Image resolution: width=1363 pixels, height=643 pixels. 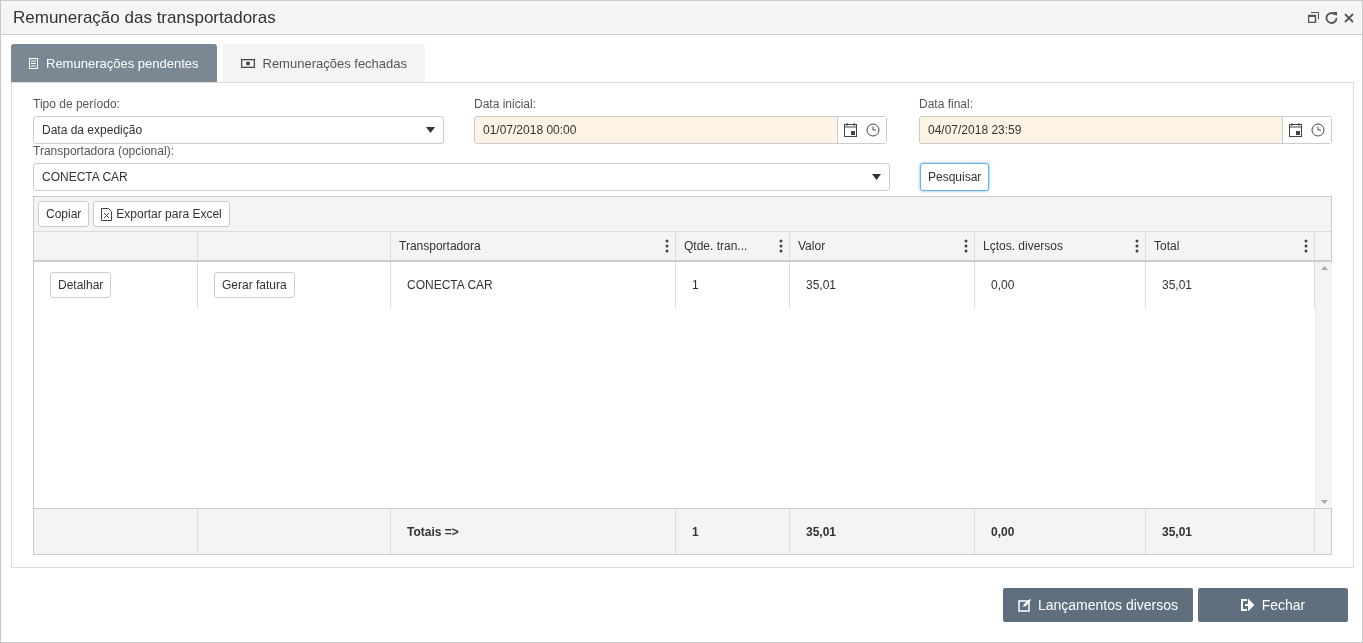 I want to click on restore-icon, so click(x=1313, y=17).